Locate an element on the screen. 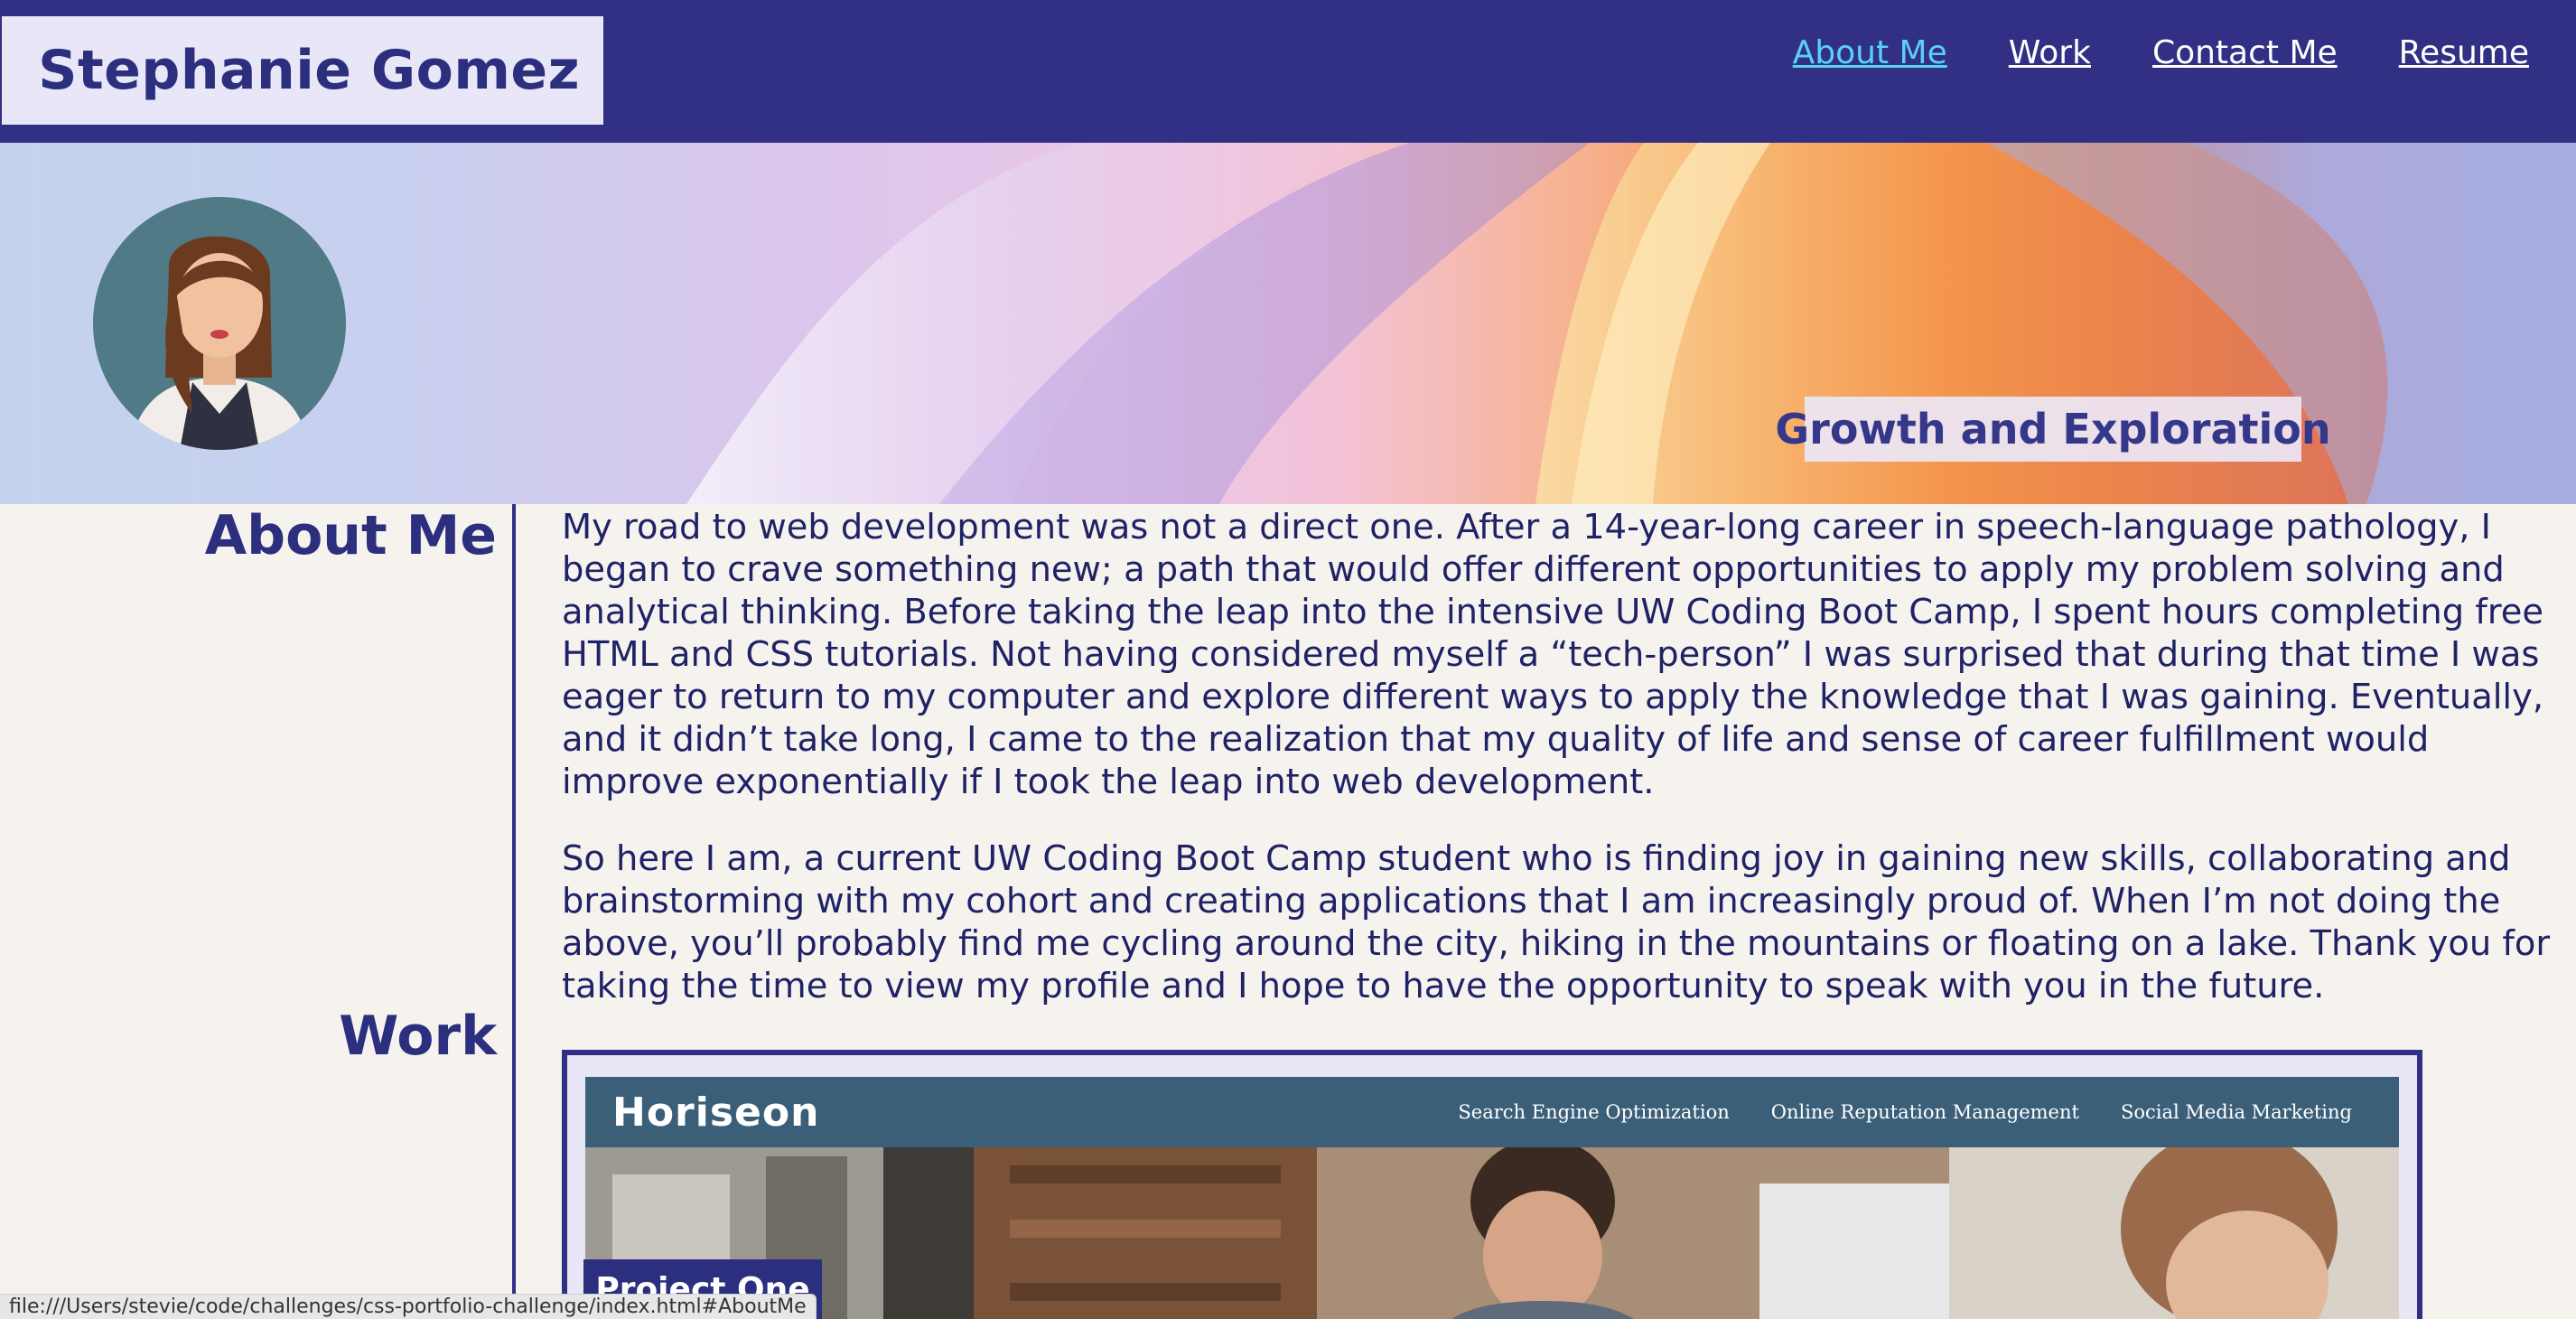 The height and width of the screenshot is (1319, 2576). project-screenshot-link: Search Engine Optimization is located at coordinates (1594, 1112).